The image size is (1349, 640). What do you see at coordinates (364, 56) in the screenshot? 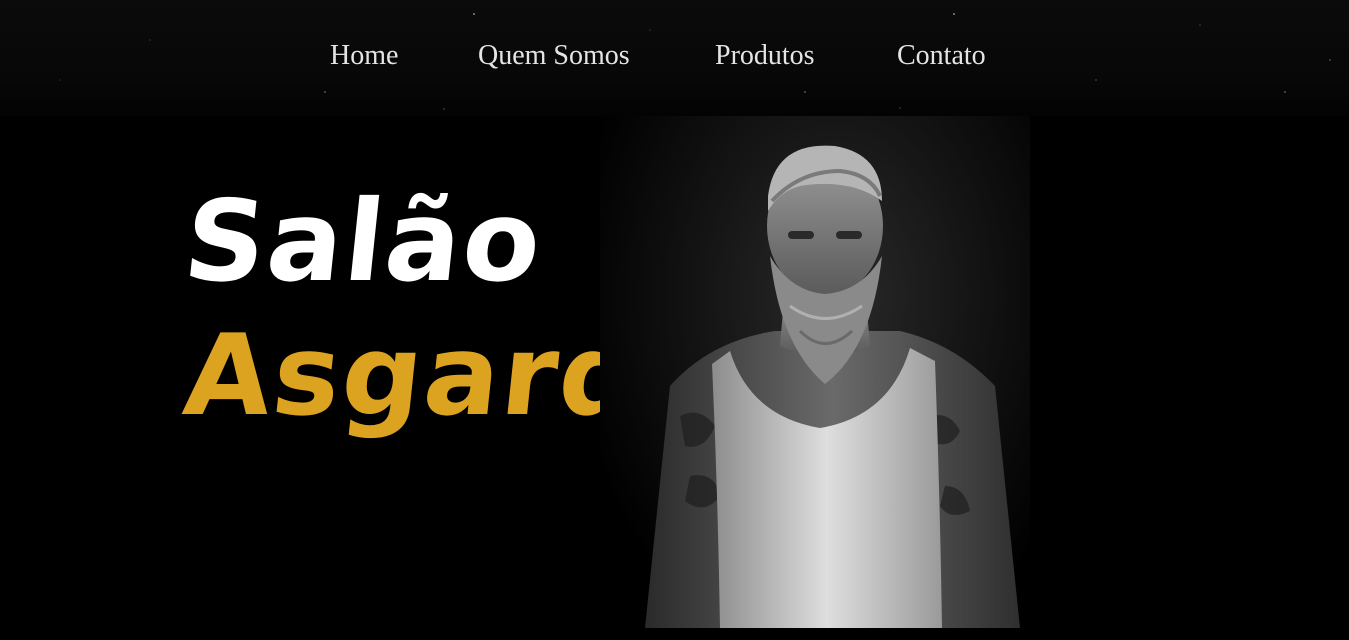
I see `nav-item-home: Home` at bounding box center [364, 56].